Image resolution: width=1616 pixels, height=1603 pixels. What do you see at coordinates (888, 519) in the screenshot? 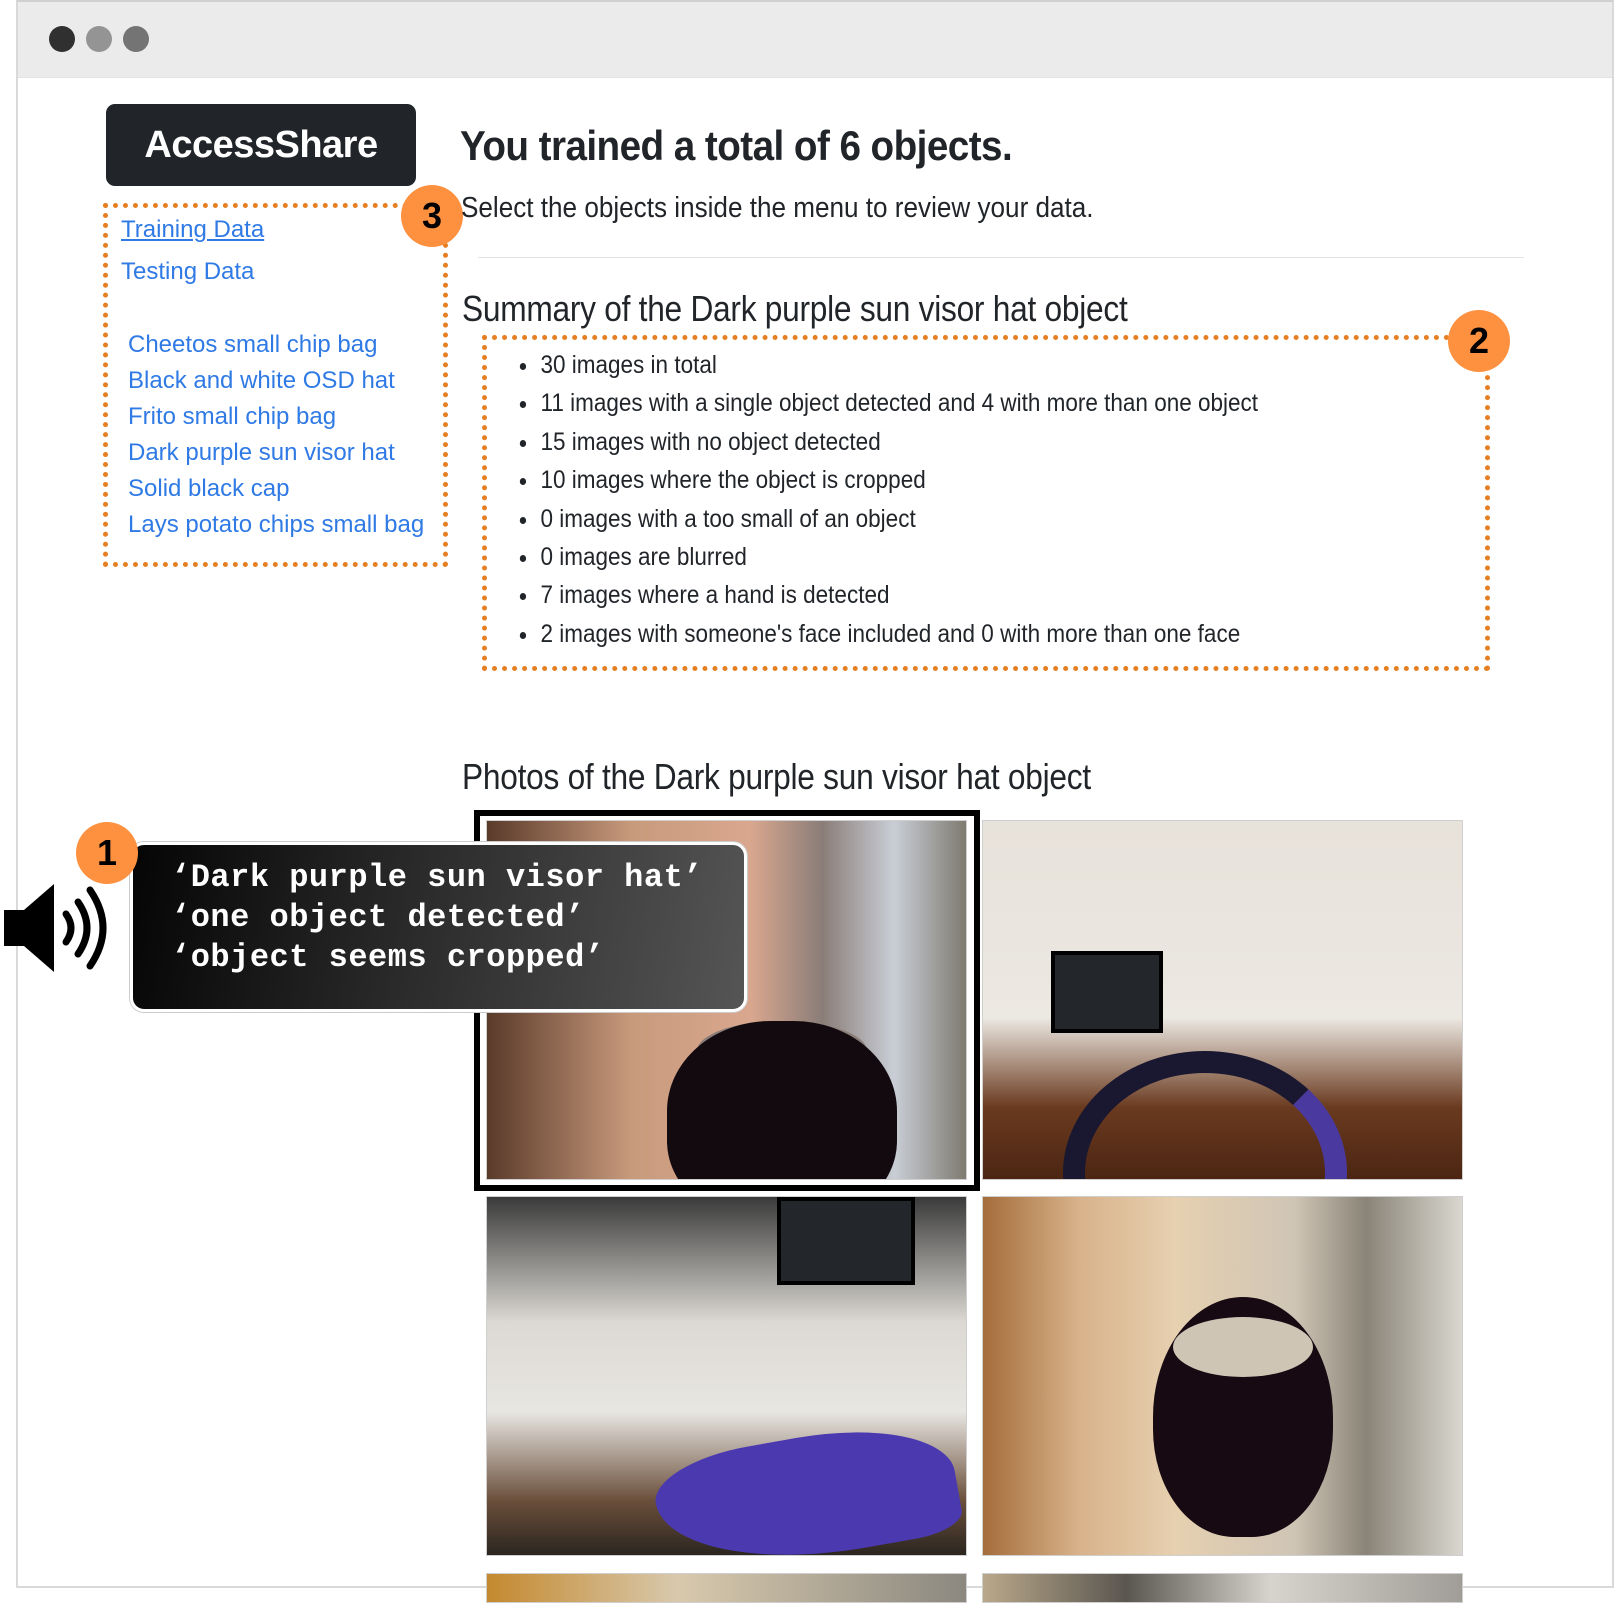
I see `summary-item: 0 images with a too small of an object` at bounding box center [888, 519].